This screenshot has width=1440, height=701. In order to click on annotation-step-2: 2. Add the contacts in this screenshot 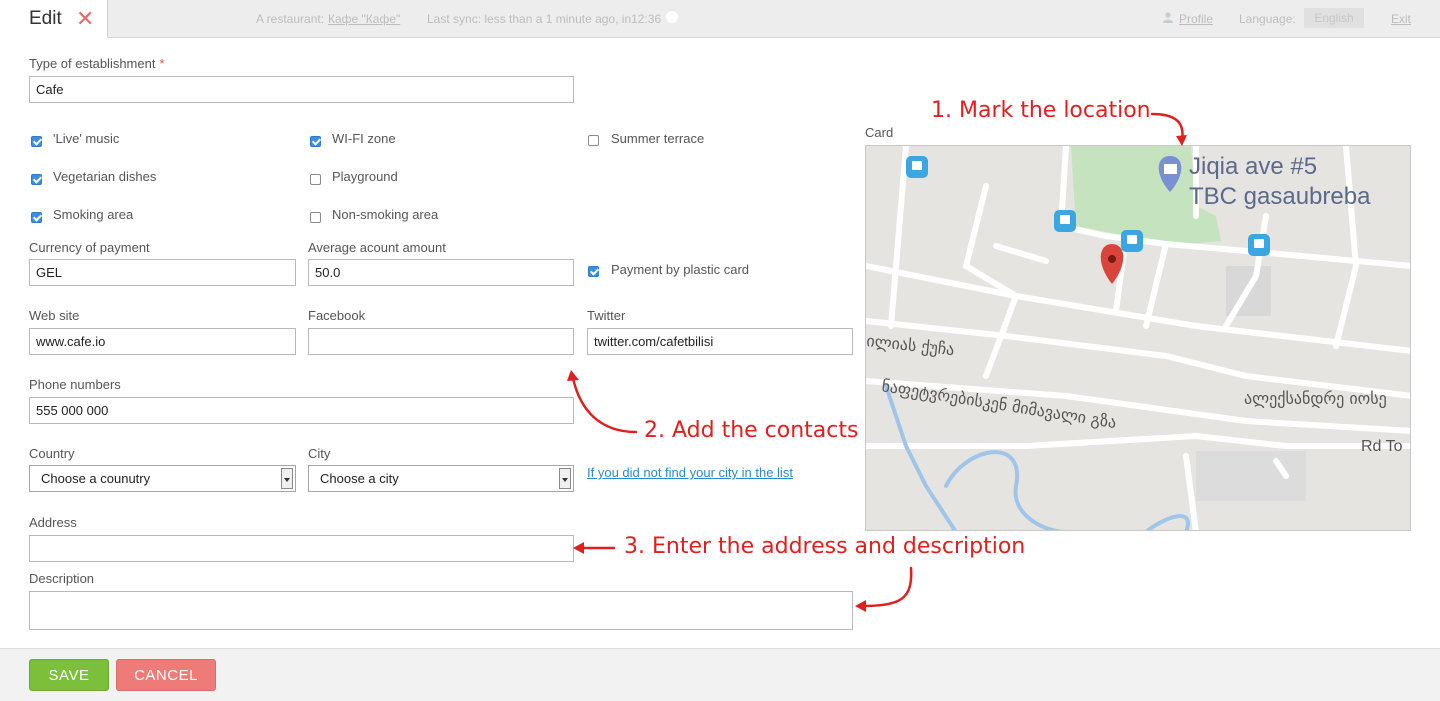, I will do `click(751, 430)`.